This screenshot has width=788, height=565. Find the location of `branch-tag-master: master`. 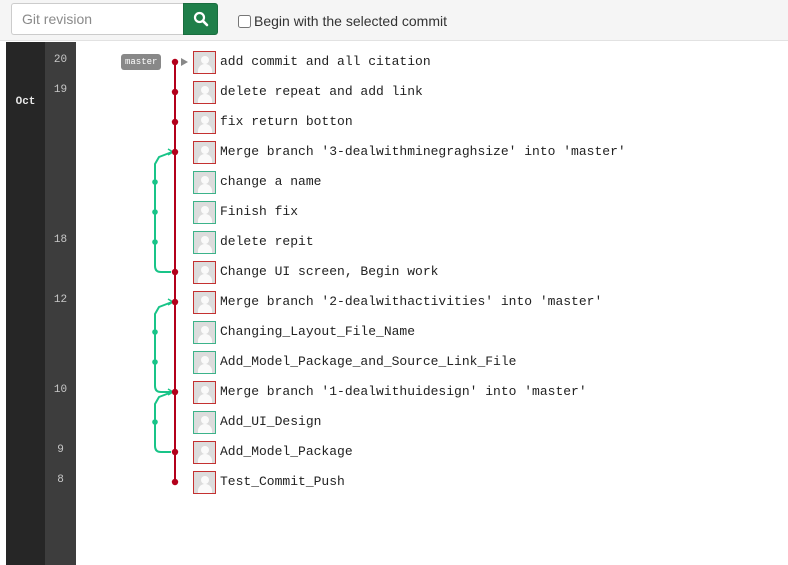

branch-tag-master: master is located at coordinates (141, 62).